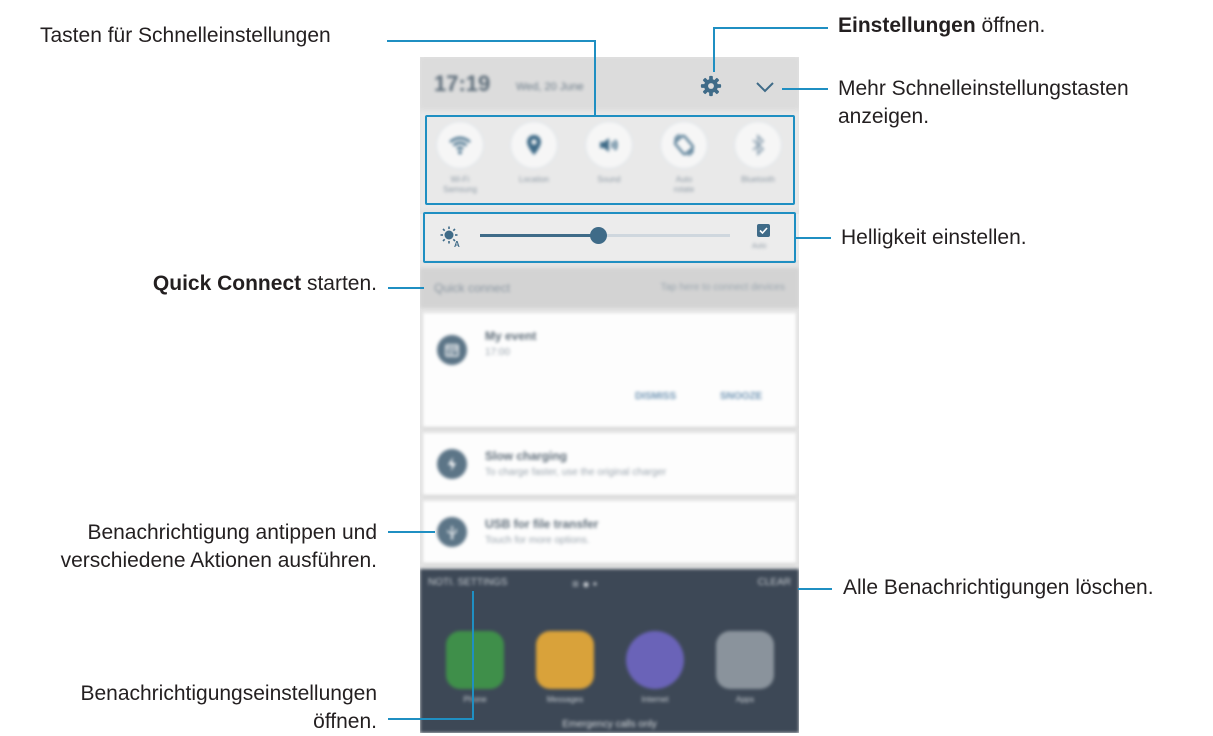 The width and height of the screenshot is (1213, 736). I want to click on usb-subtitle: Touch for more options., so click(537, 540).